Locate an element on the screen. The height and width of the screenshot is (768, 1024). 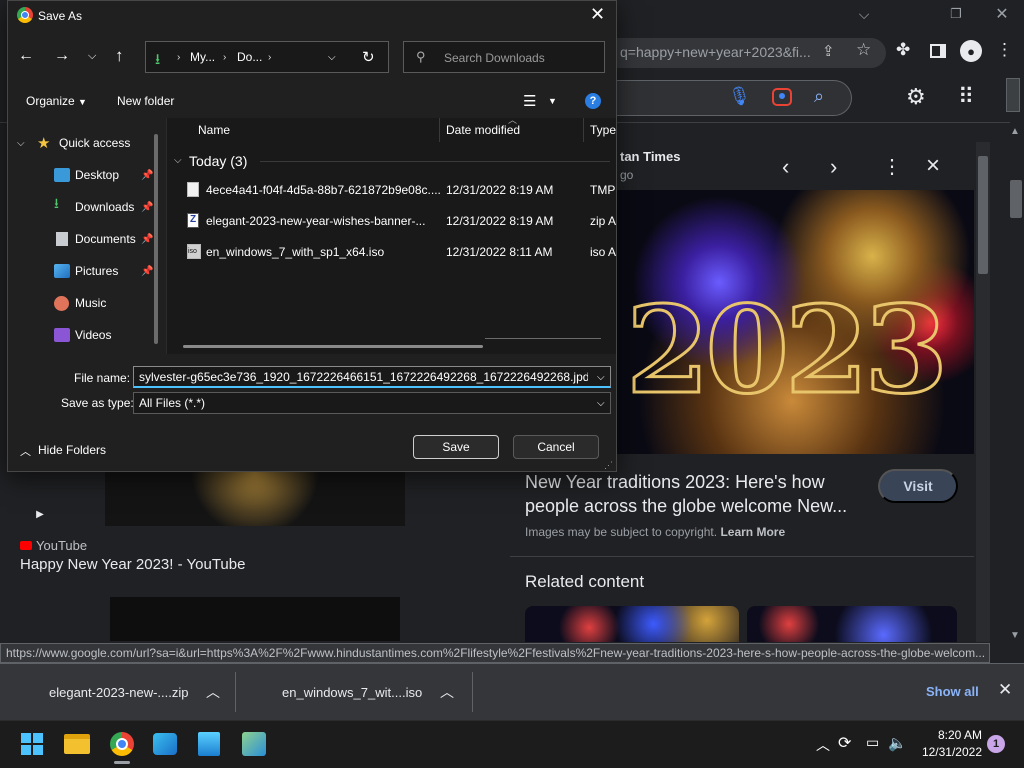
volume-icon: 🔈 is located at coordinates (897, 743).